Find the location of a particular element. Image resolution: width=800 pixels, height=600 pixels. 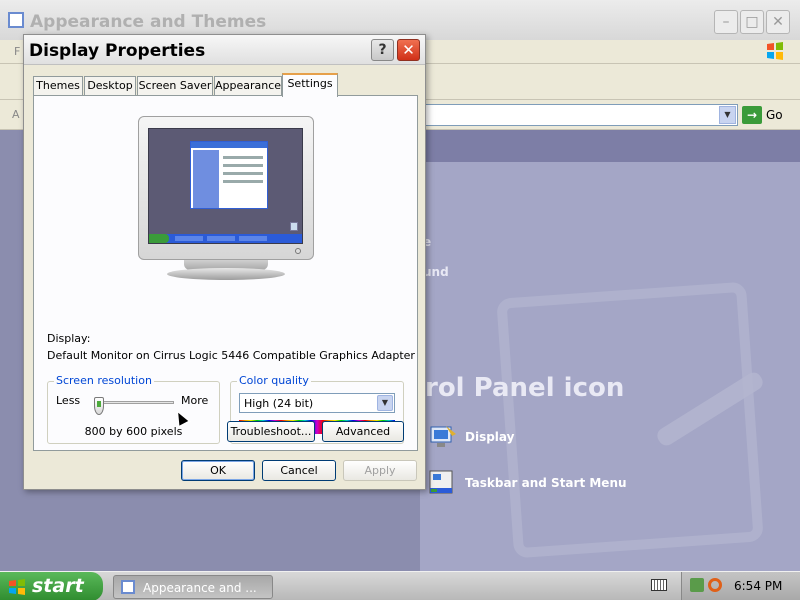

screen-resolution-title: Screen resolution is located at coordinates (104, 380).